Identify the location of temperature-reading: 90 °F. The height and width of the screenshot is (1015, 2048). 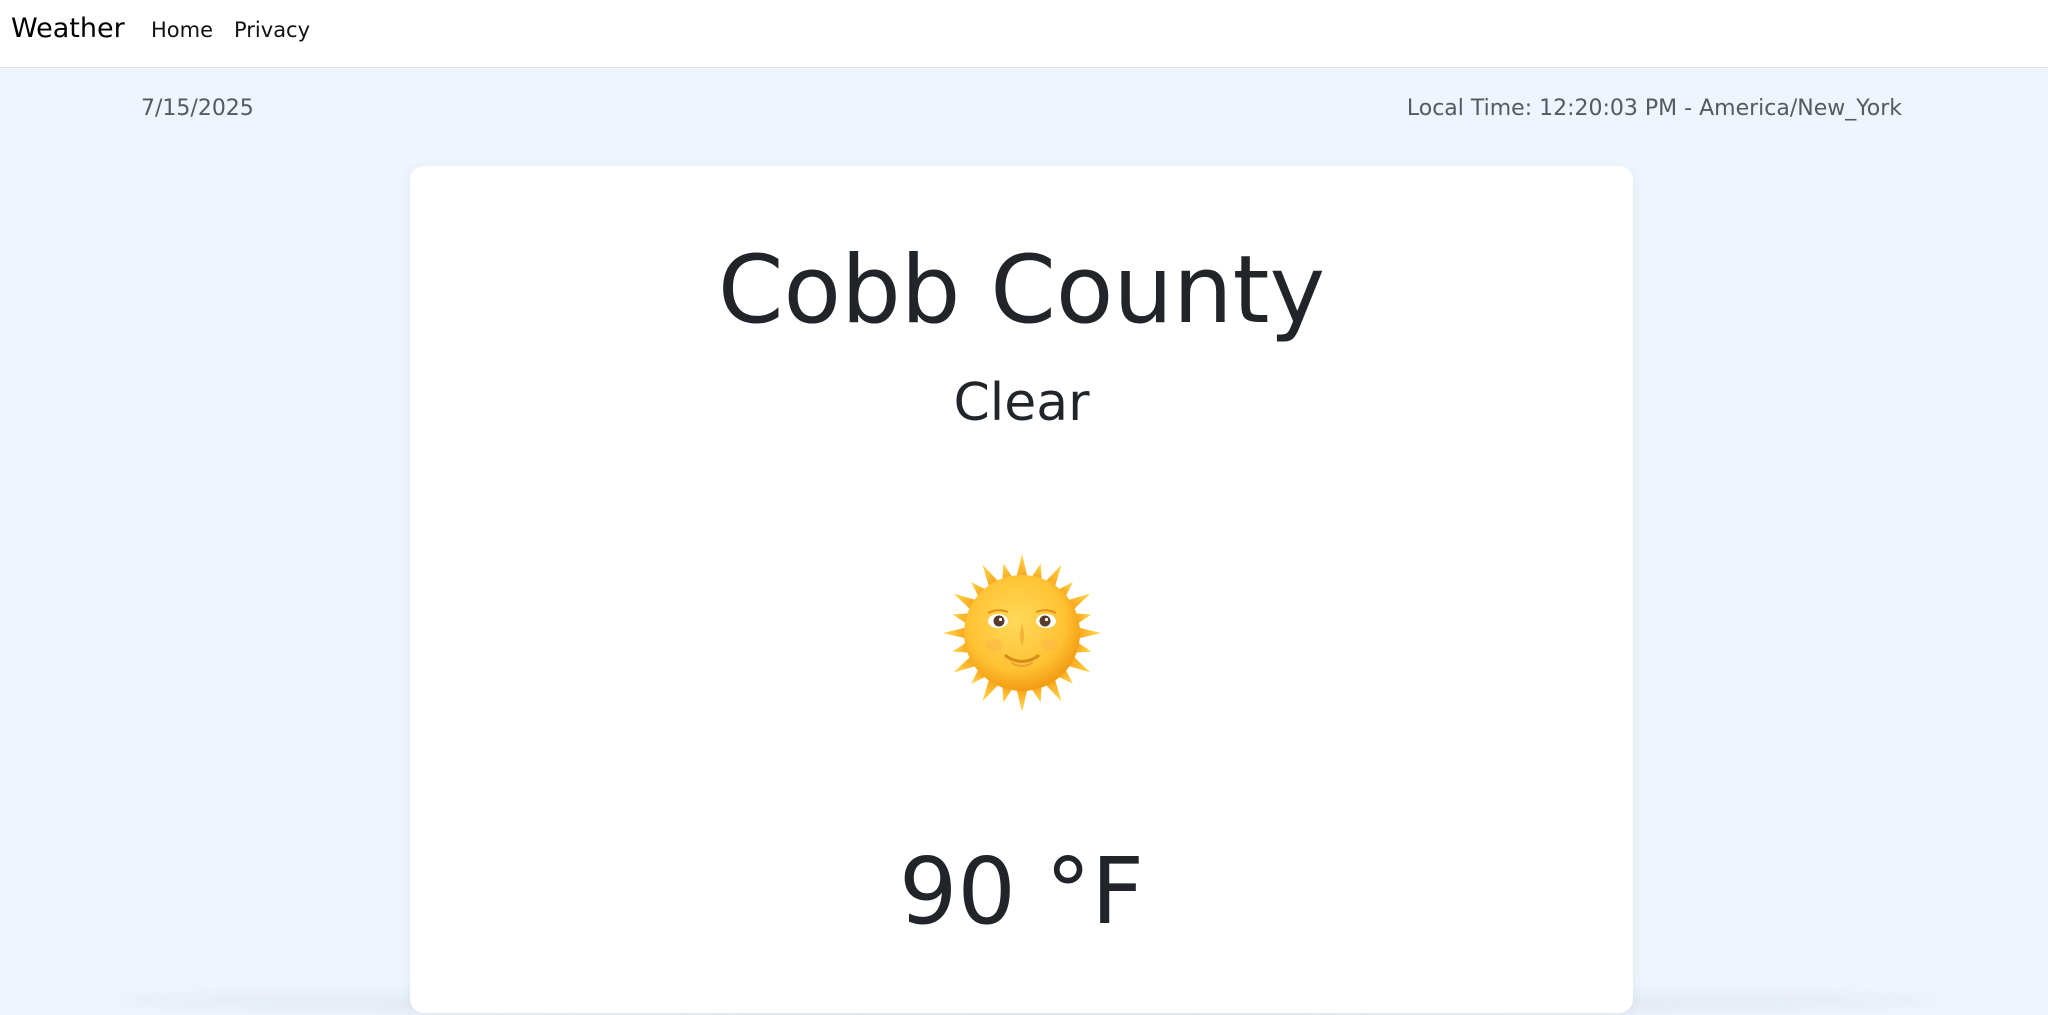
(1021, 891).